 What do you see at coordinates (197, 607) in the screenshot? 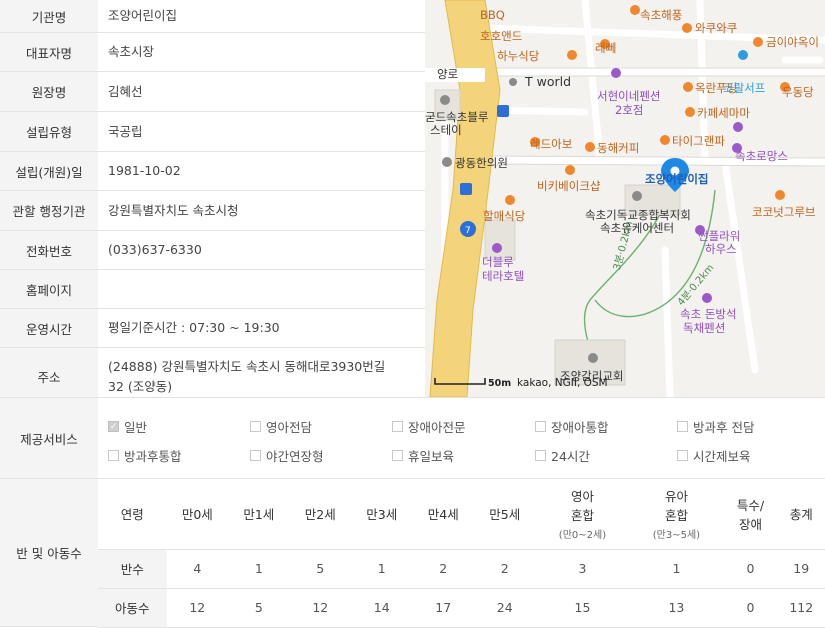
I see `table-cell: 12` at bounding box center [197, 607].